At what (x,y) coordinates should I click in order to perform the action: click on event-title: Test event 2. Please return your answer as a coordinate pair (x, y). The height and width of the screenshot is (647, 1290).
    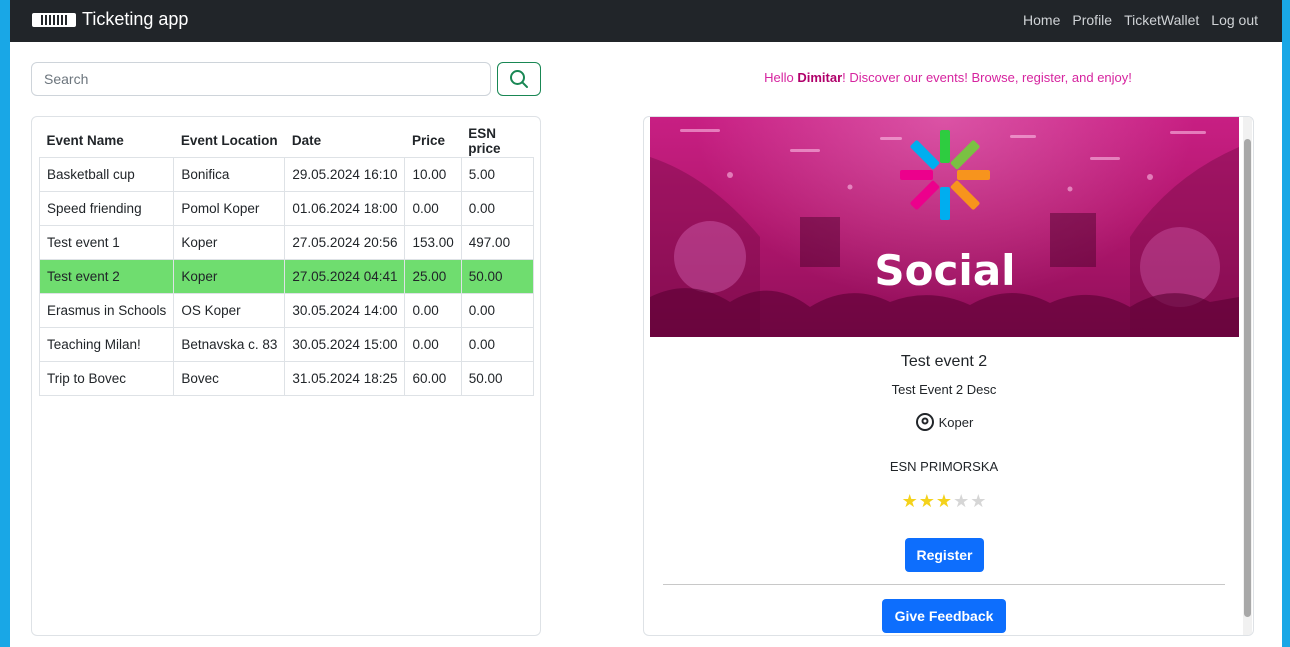
    Looking at the image, I should click on (944, 361).